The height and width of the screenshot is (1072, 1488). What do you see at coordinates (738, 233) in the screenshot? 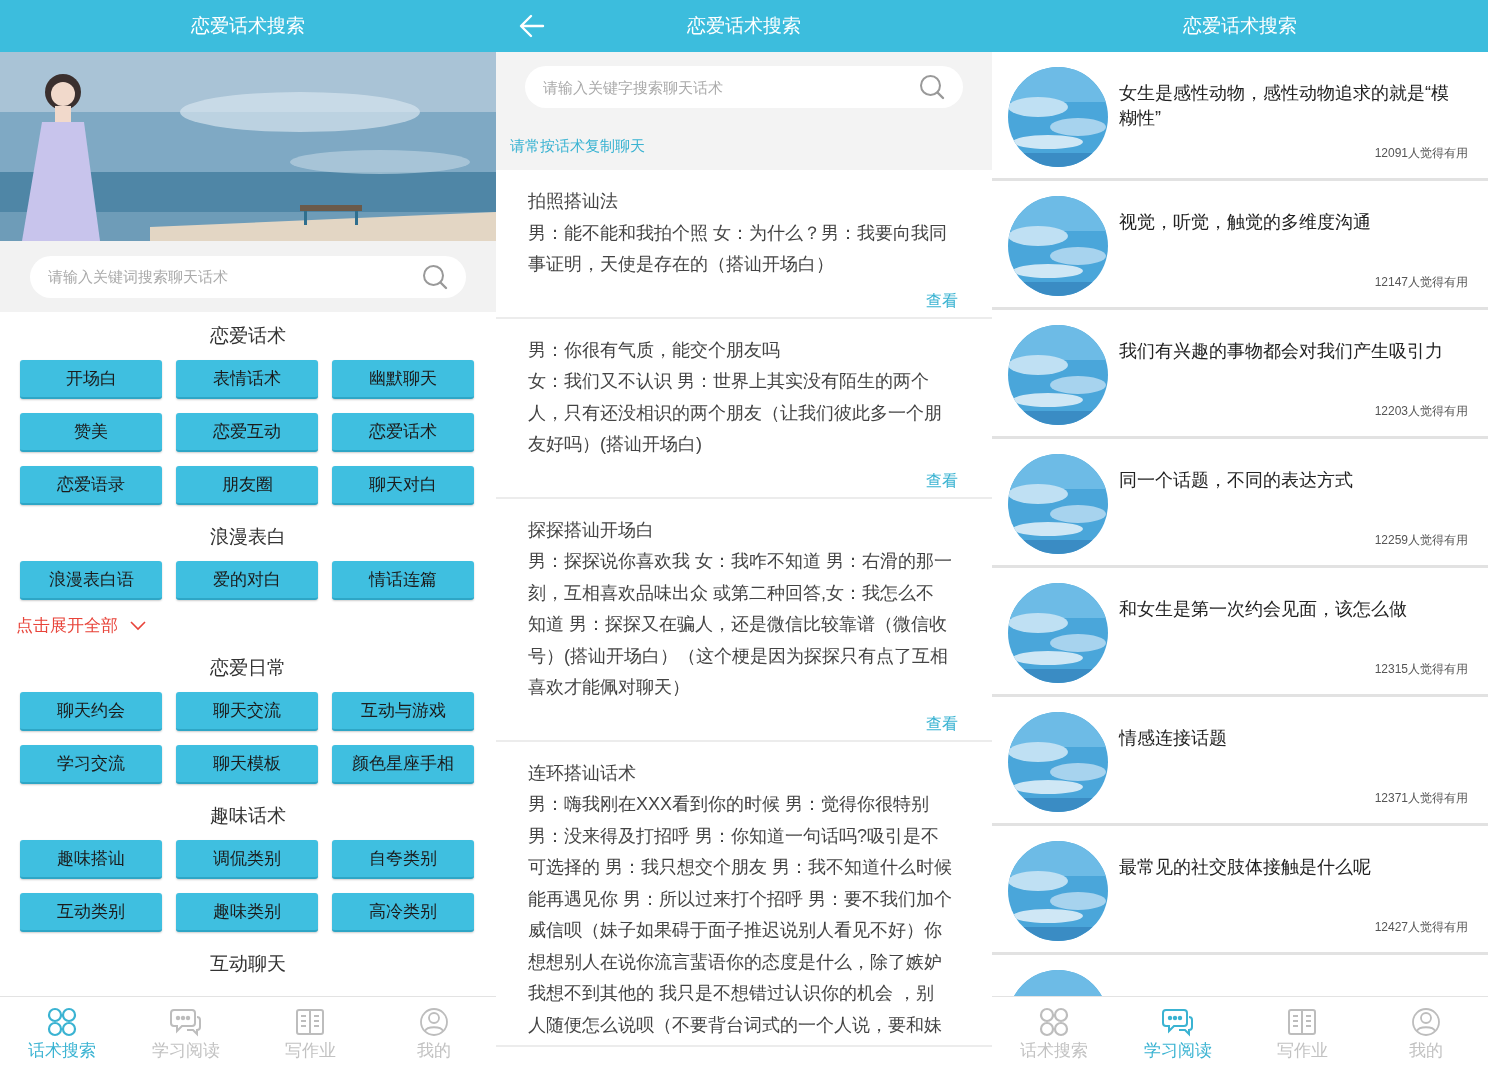
I see `script-line: 男：能不能和我拍个照 女：为什么？男：我要向我同` at bounding box center [738, 233].